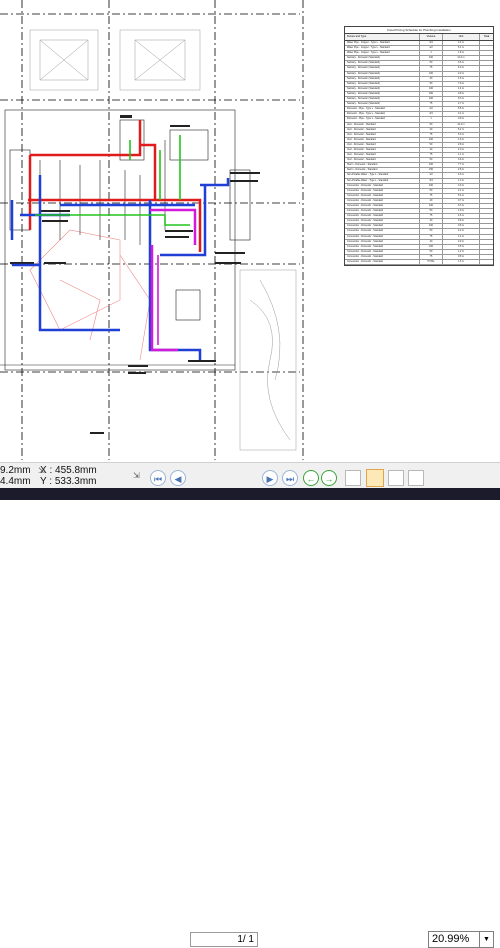 Image resolution: width=500 pixels, height=948 pixels. I want to click on schedule-cell: 2.1 m, so click(461, 190).